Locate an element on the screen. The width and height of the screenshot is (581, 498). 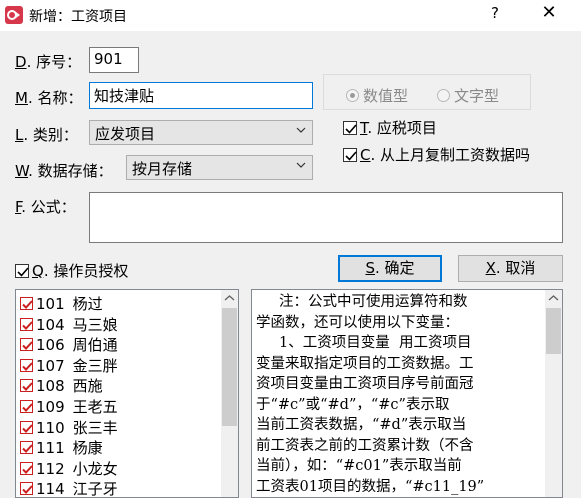
operator-auth-check-icon is located at coordinates (22, 271).